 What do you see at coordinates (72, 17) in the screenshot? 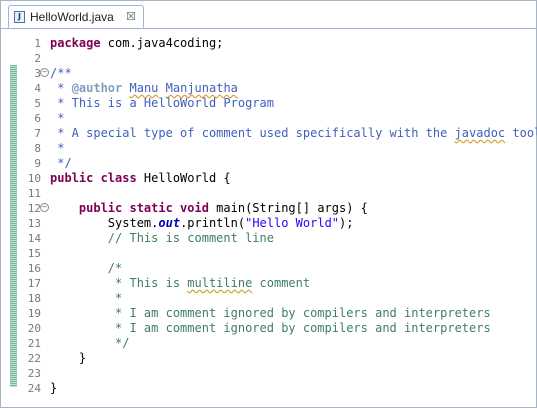
I see `tab-label: HelloWorld.java` at bounding box center [72, 17].